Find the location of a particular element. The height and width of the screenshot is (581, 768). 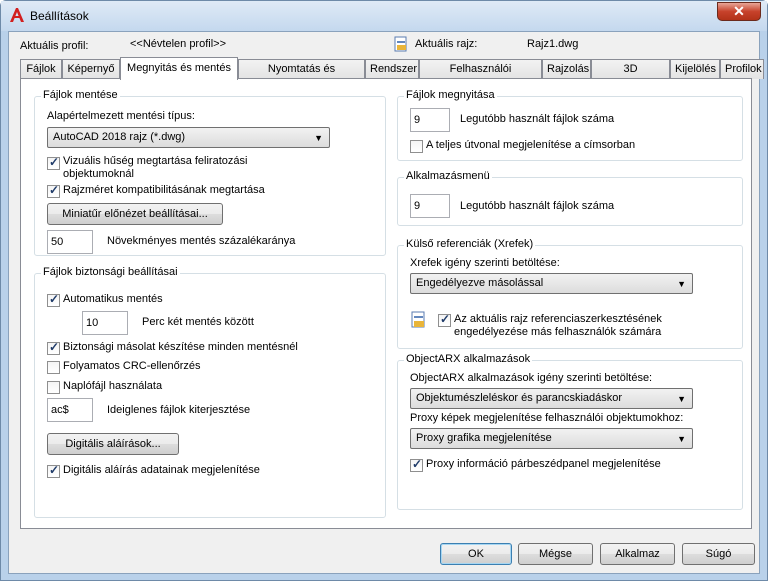

autocad-logo-icon is located at coordinates (17, 15).